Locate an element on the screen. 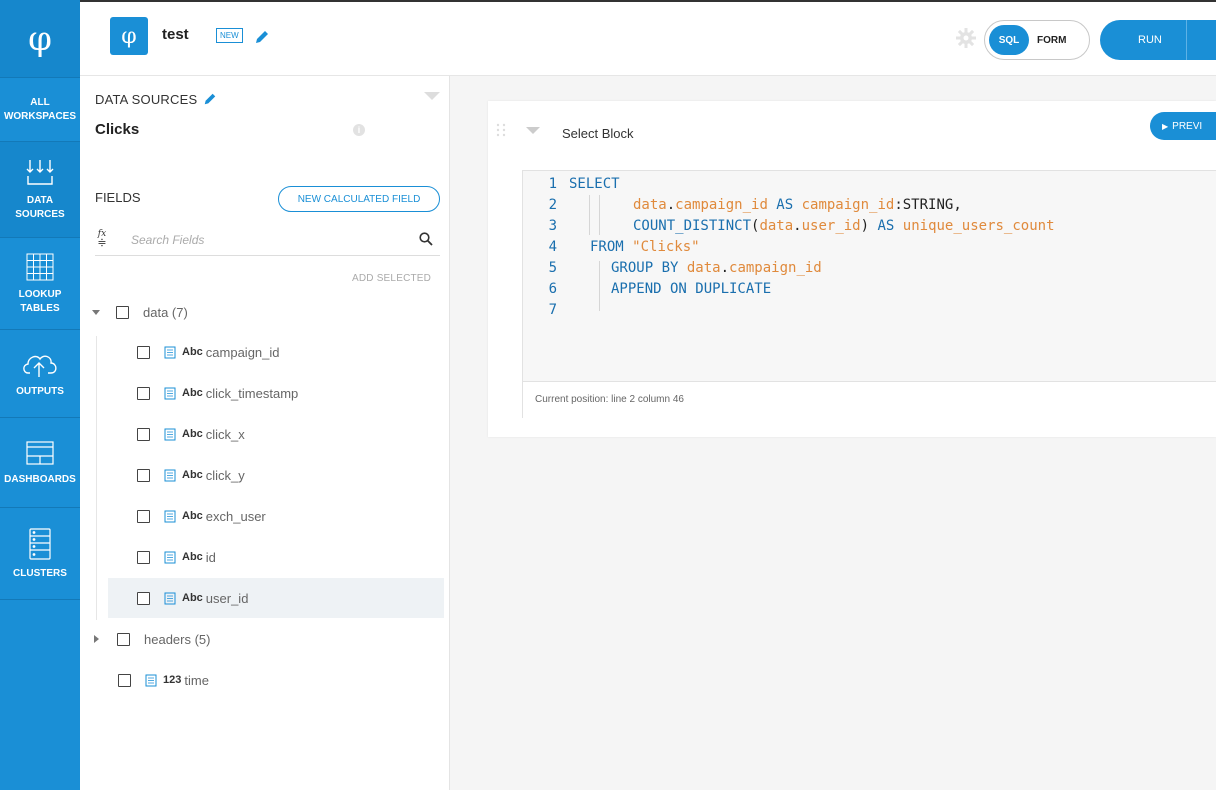 This screenshot has height=790, width=1216. gear-icon is located at coordinates (966, 38).